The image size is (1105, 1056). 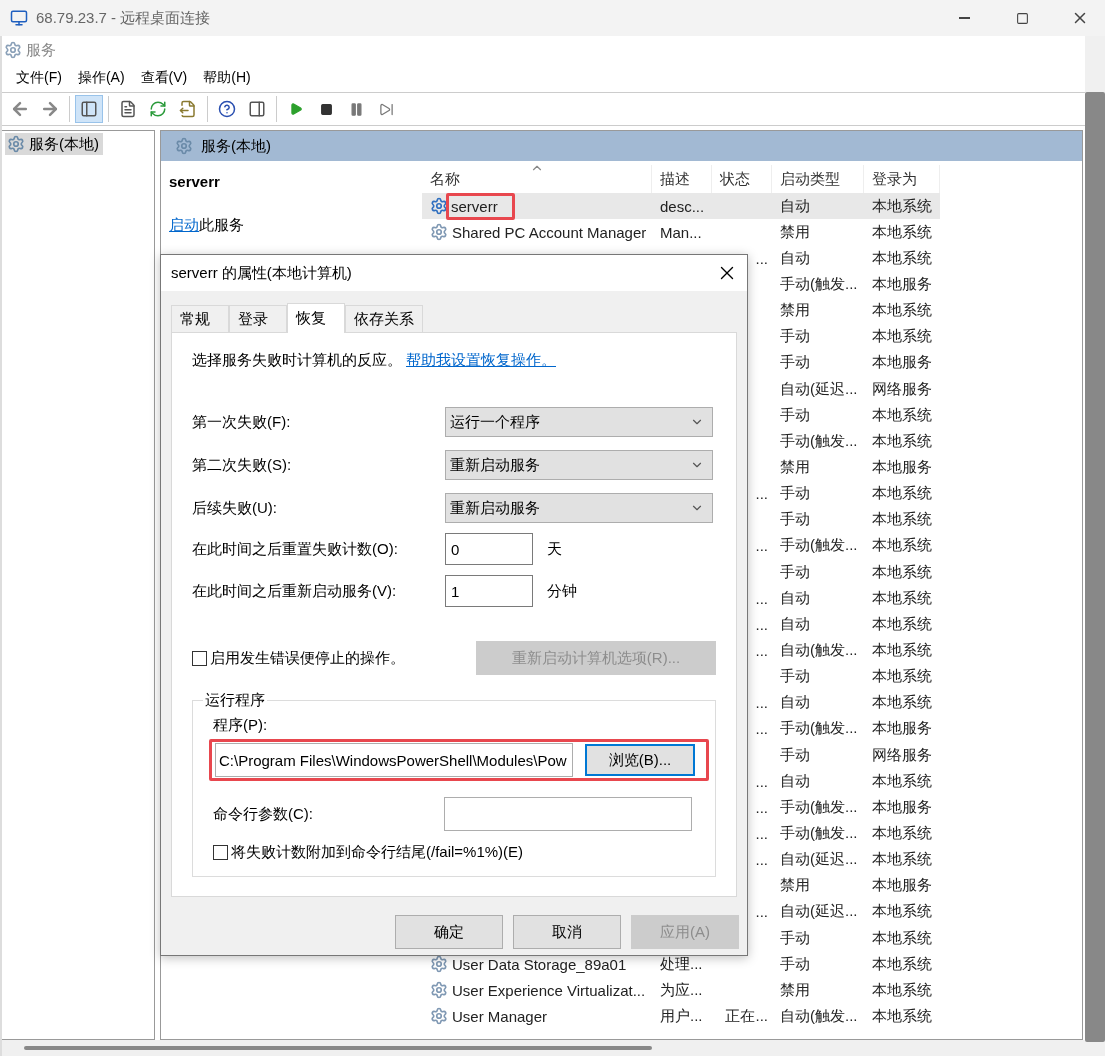 I want to click on forward-icon, so click(x=50, y=109).